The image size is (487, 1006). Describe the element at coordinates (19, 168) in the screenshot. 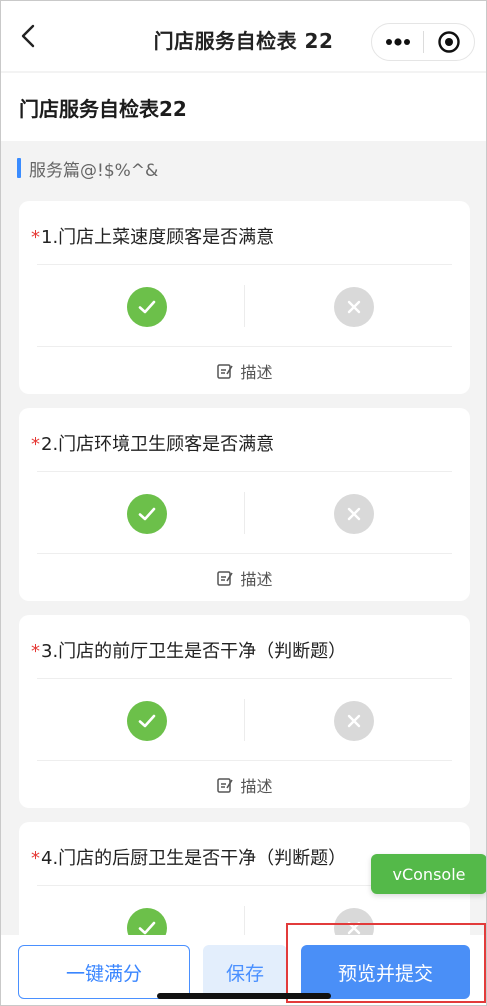

I see `section-accent-bar` at that location.